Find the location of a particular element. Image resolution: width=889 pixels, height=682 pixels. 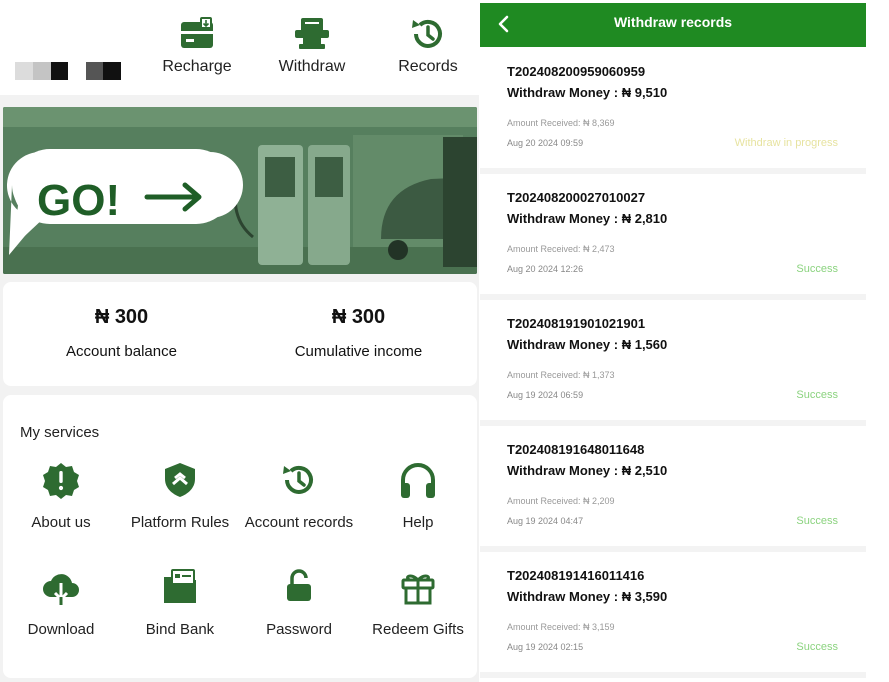

account-records-button: Account records is located at coordinates (299, 495).